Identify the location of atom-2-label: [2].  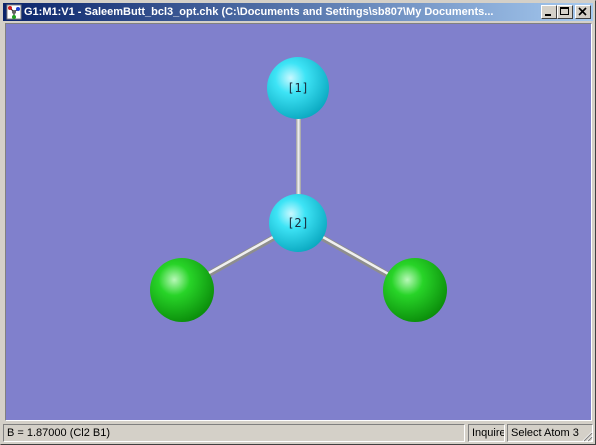
(298, 223).